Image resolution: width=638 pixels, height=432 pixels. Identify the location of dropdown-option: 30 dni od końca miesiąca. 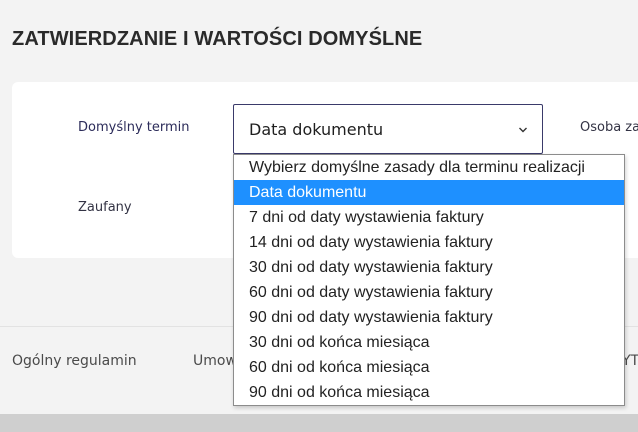
(429, 342).